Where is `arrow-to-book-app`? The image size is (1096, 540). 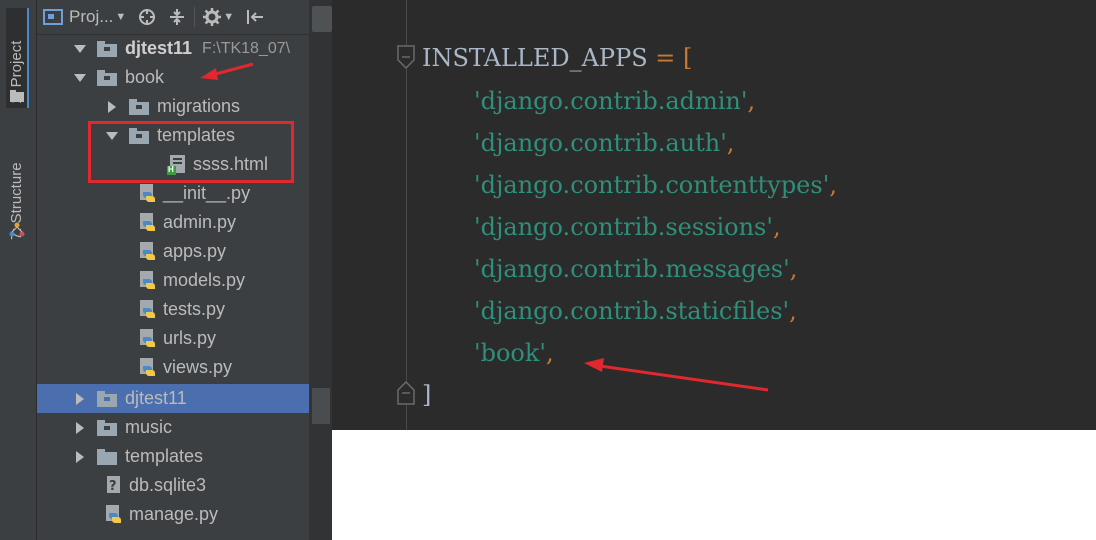 arrow-to-book-app is located at coordinates (676, 375).